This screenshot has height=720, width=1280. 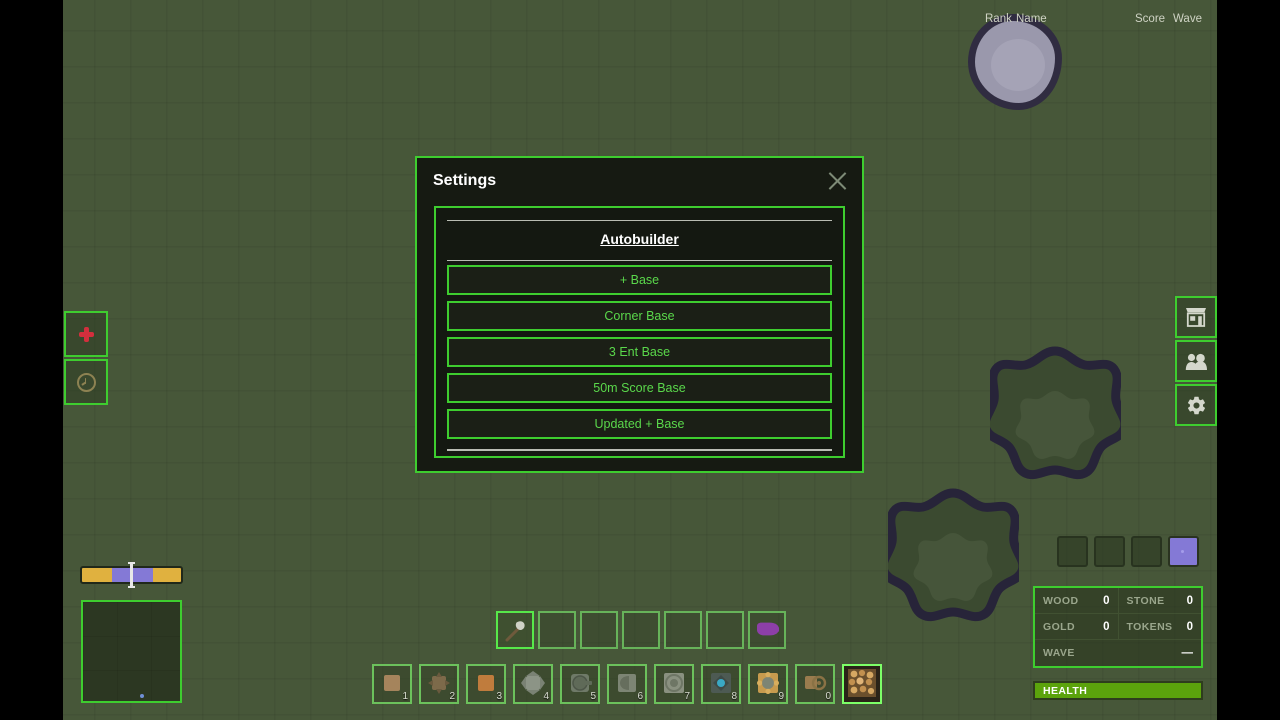 What do you see at coordinates (1077, 626) in the screenshot?
I see `resource-gold: GOLD 0` at bounding box center [1077, 626].